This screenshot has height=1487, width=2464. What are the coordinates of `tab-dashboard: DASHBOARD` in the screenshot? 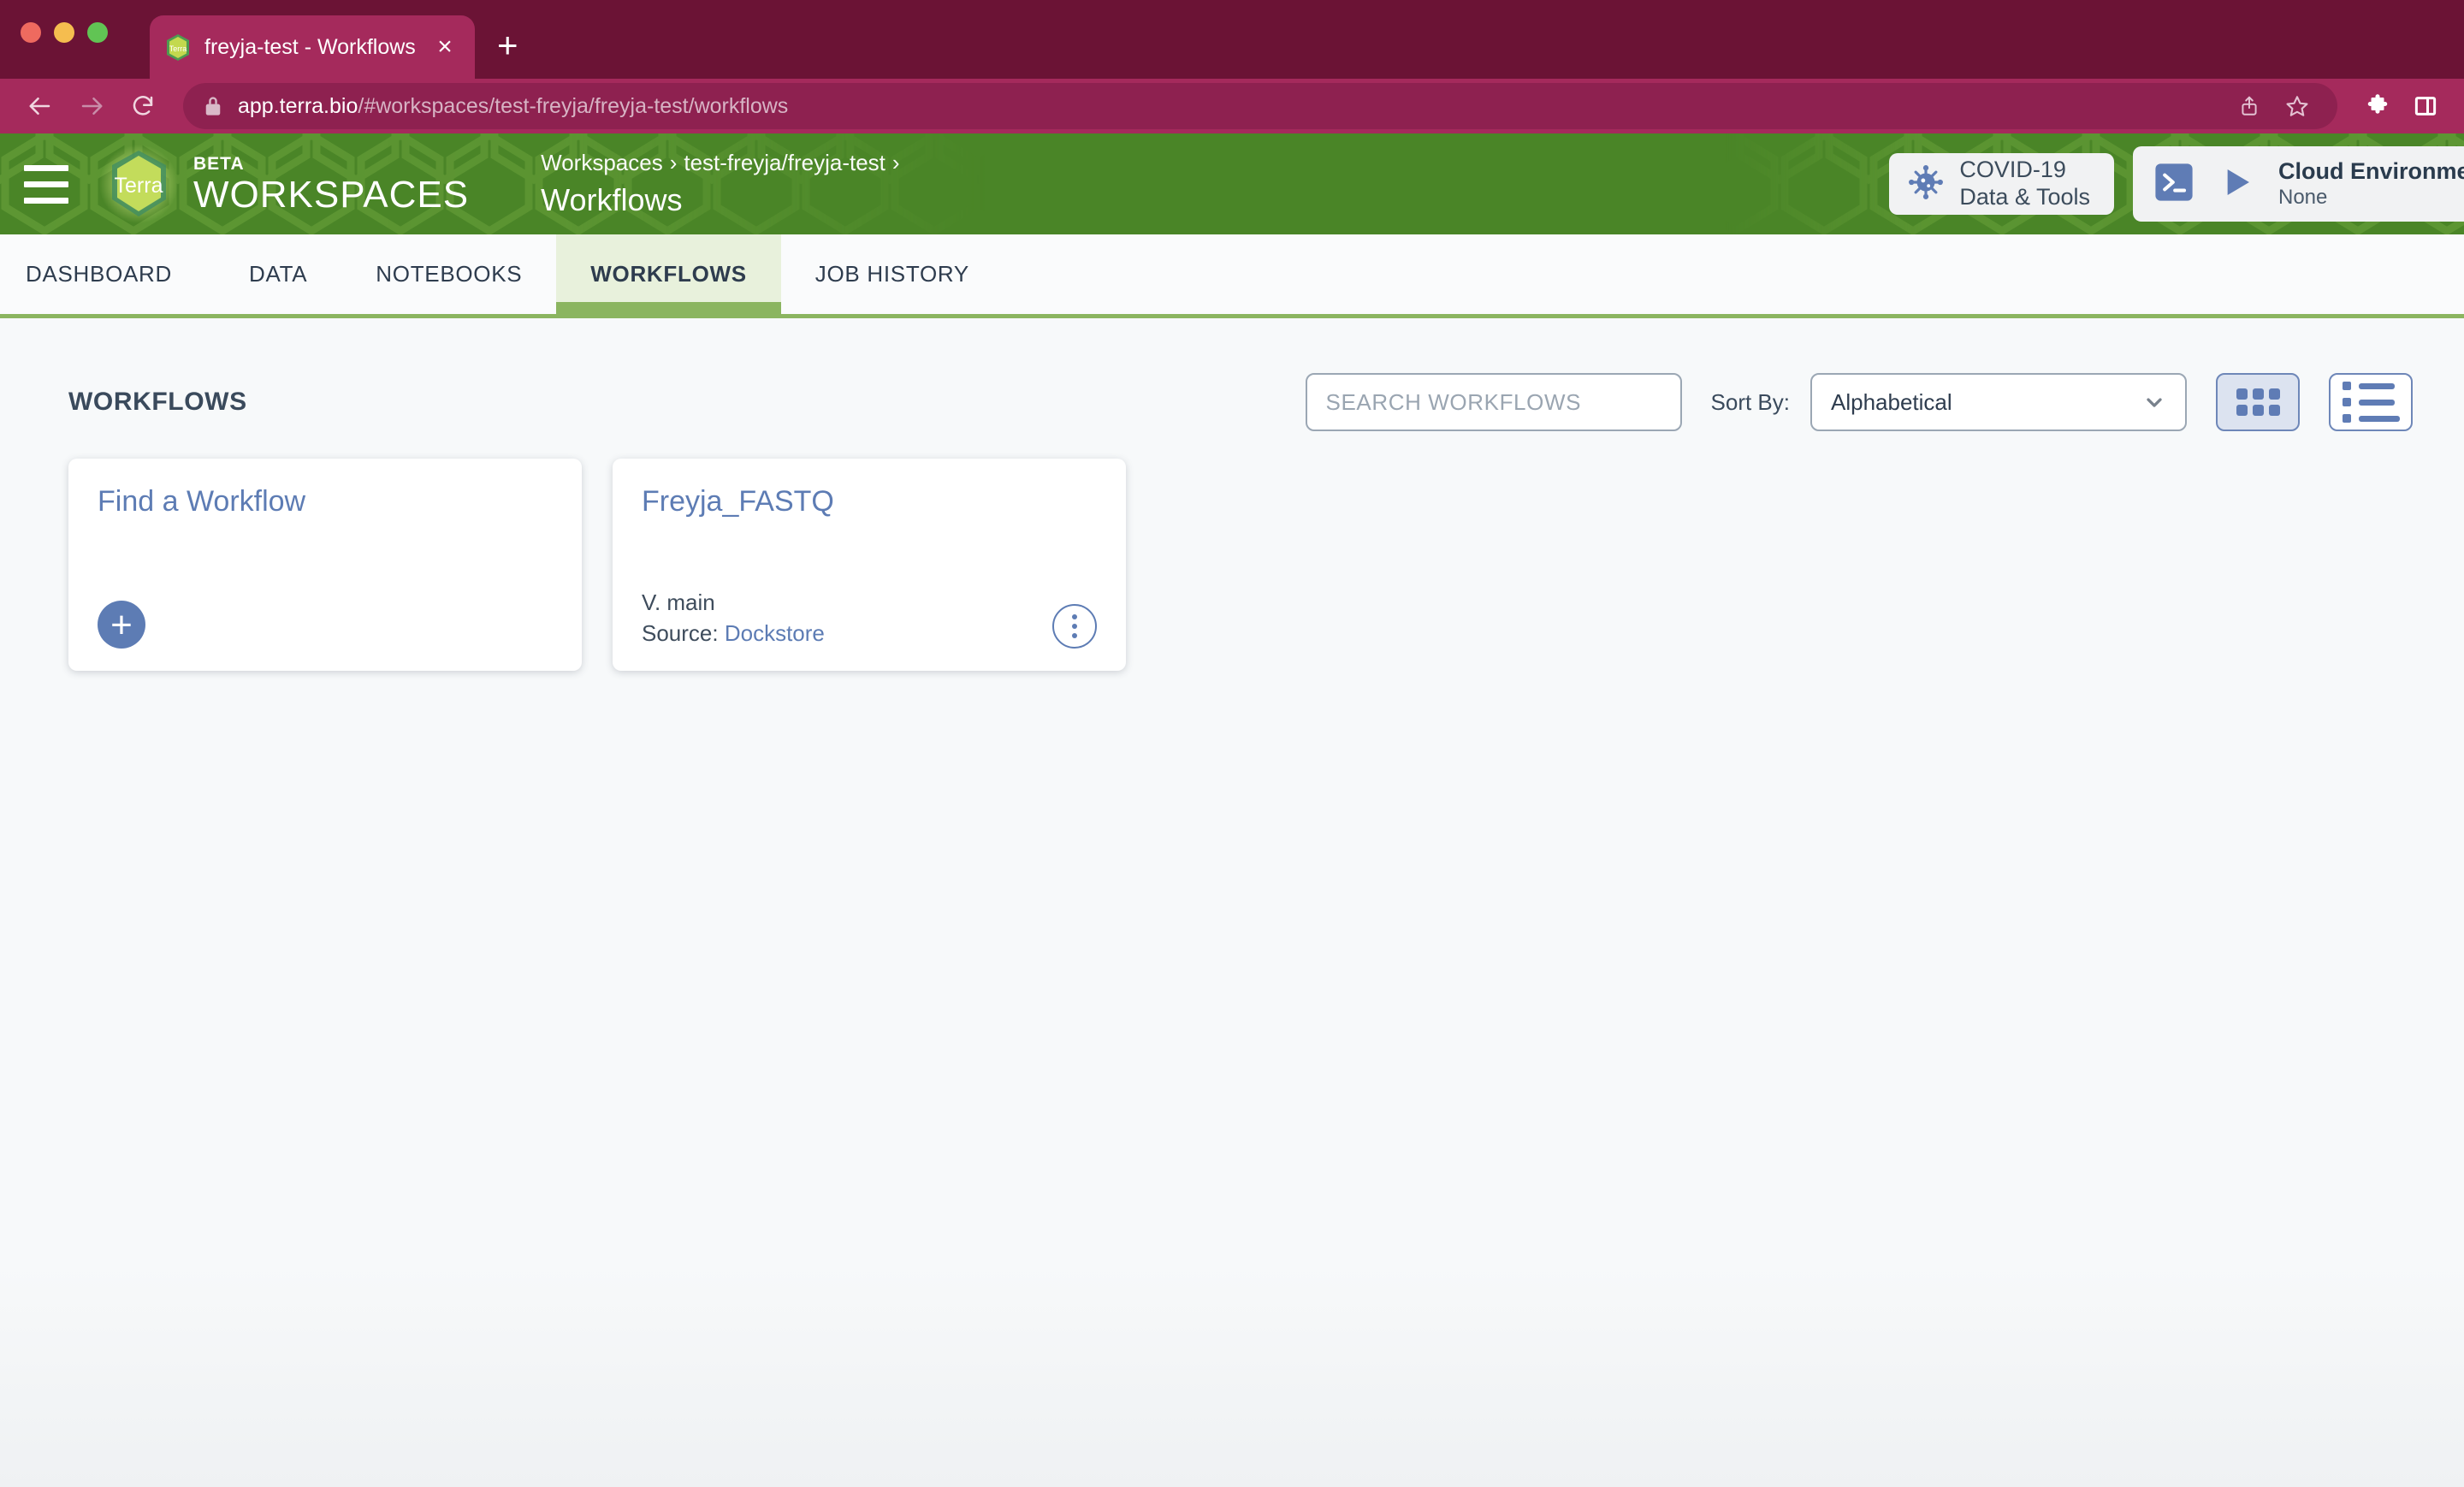 It's located at (107, 274).